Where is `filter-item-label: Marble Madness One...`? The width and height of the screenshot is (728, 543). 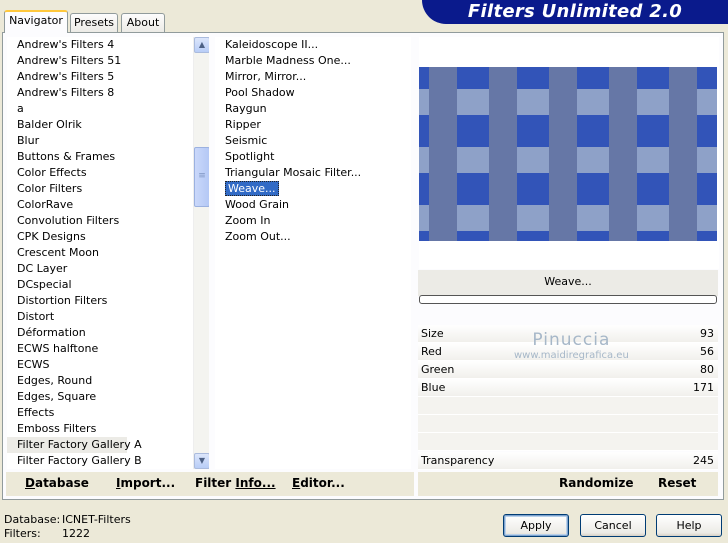
filter-item-label: Marble Madness One... is located at coordinates (288, 60).